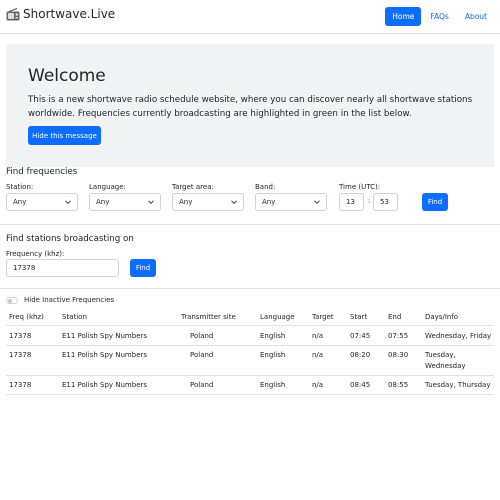 The height and width of the screenshot is (500, 500). I want to click on cell-start: 08:45, so click(360, 385).